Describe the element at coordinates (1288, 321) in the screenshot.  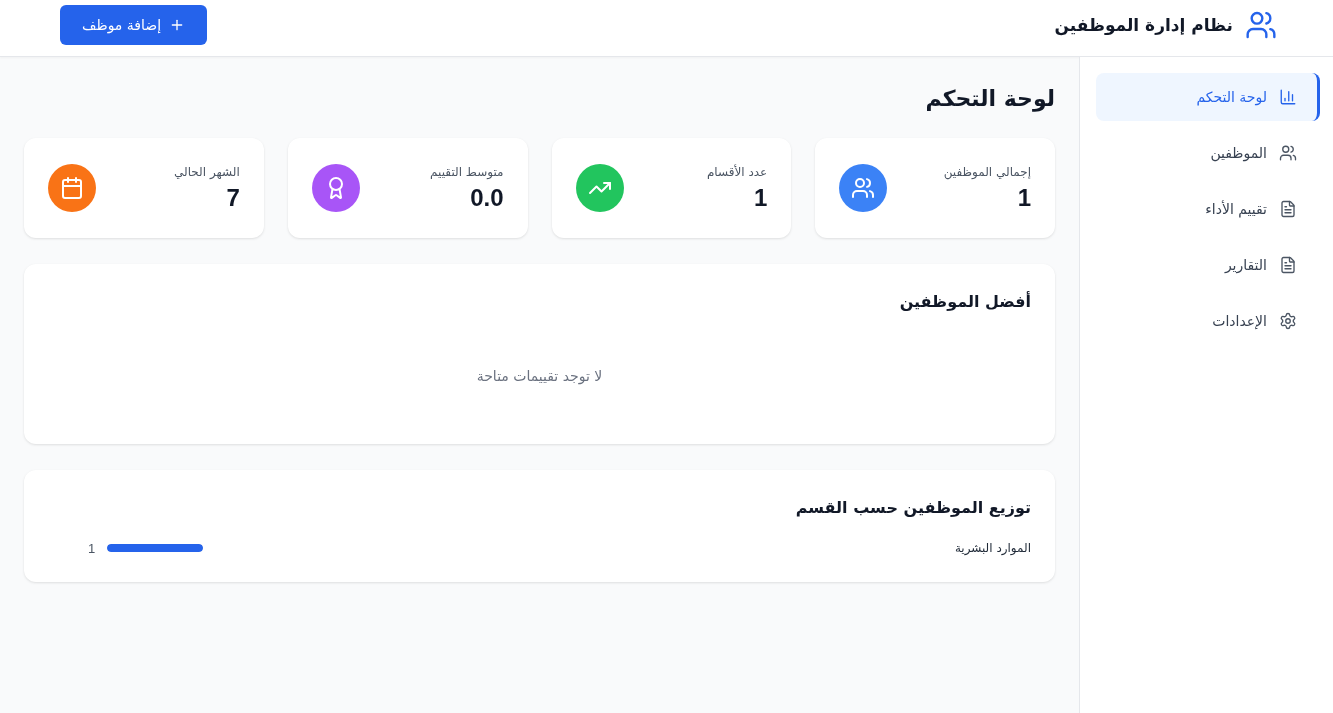
I see `gear-icon` at that location.